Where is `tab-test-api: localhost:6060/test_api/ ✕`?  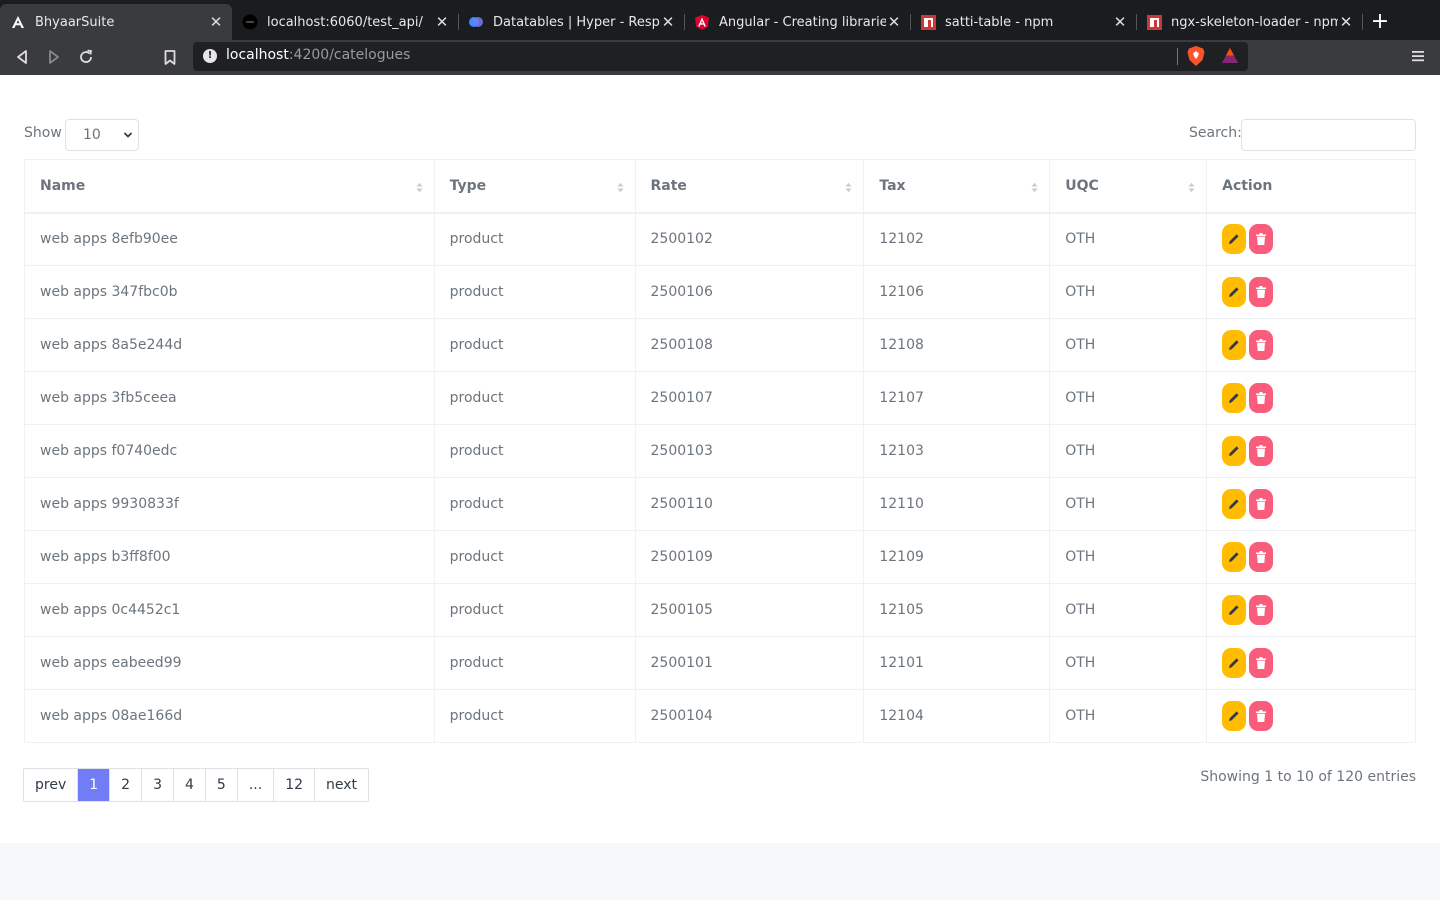
tab-test-api: localhost:6060/test_api/ ✕ is located at coordinates (345, 22).